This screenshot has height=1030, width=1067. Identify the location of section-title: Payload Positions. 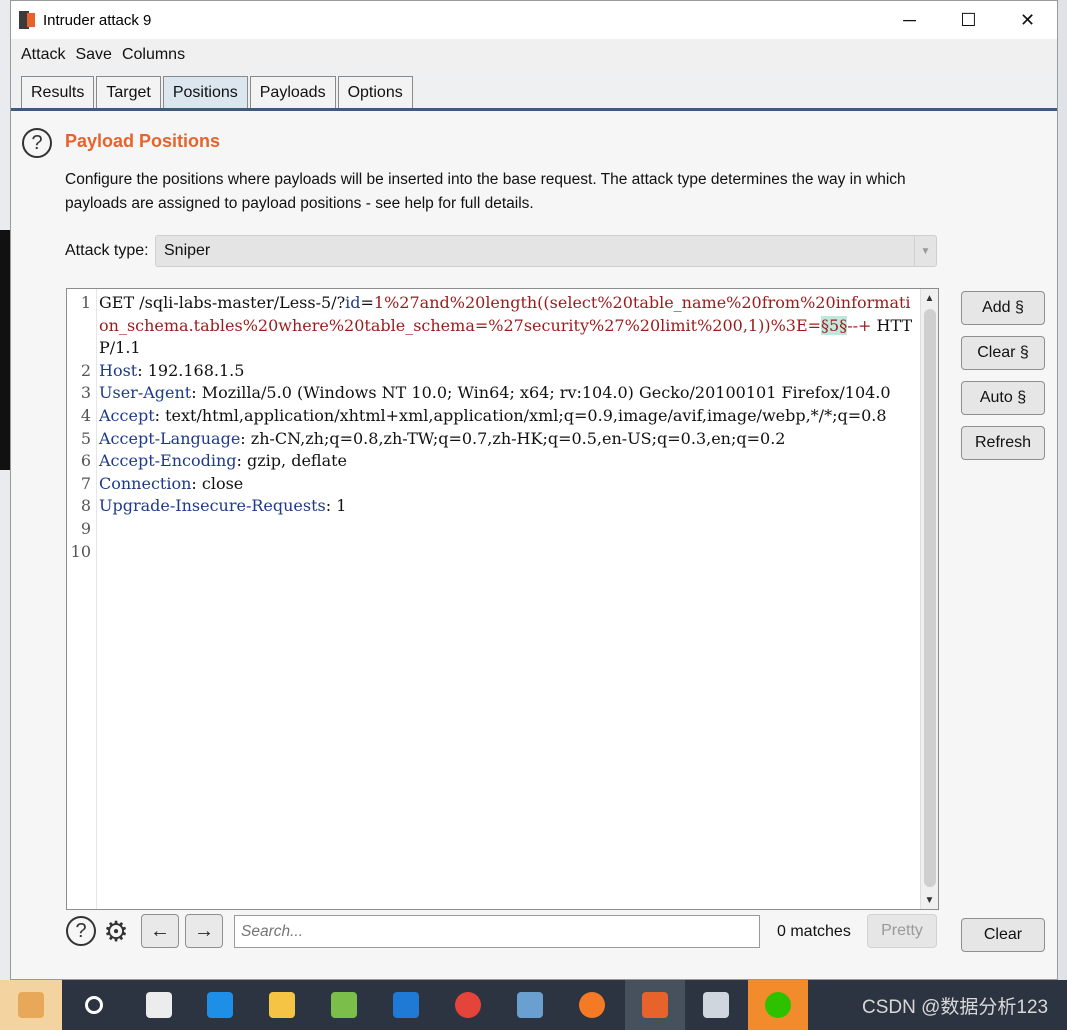
(143, 141).